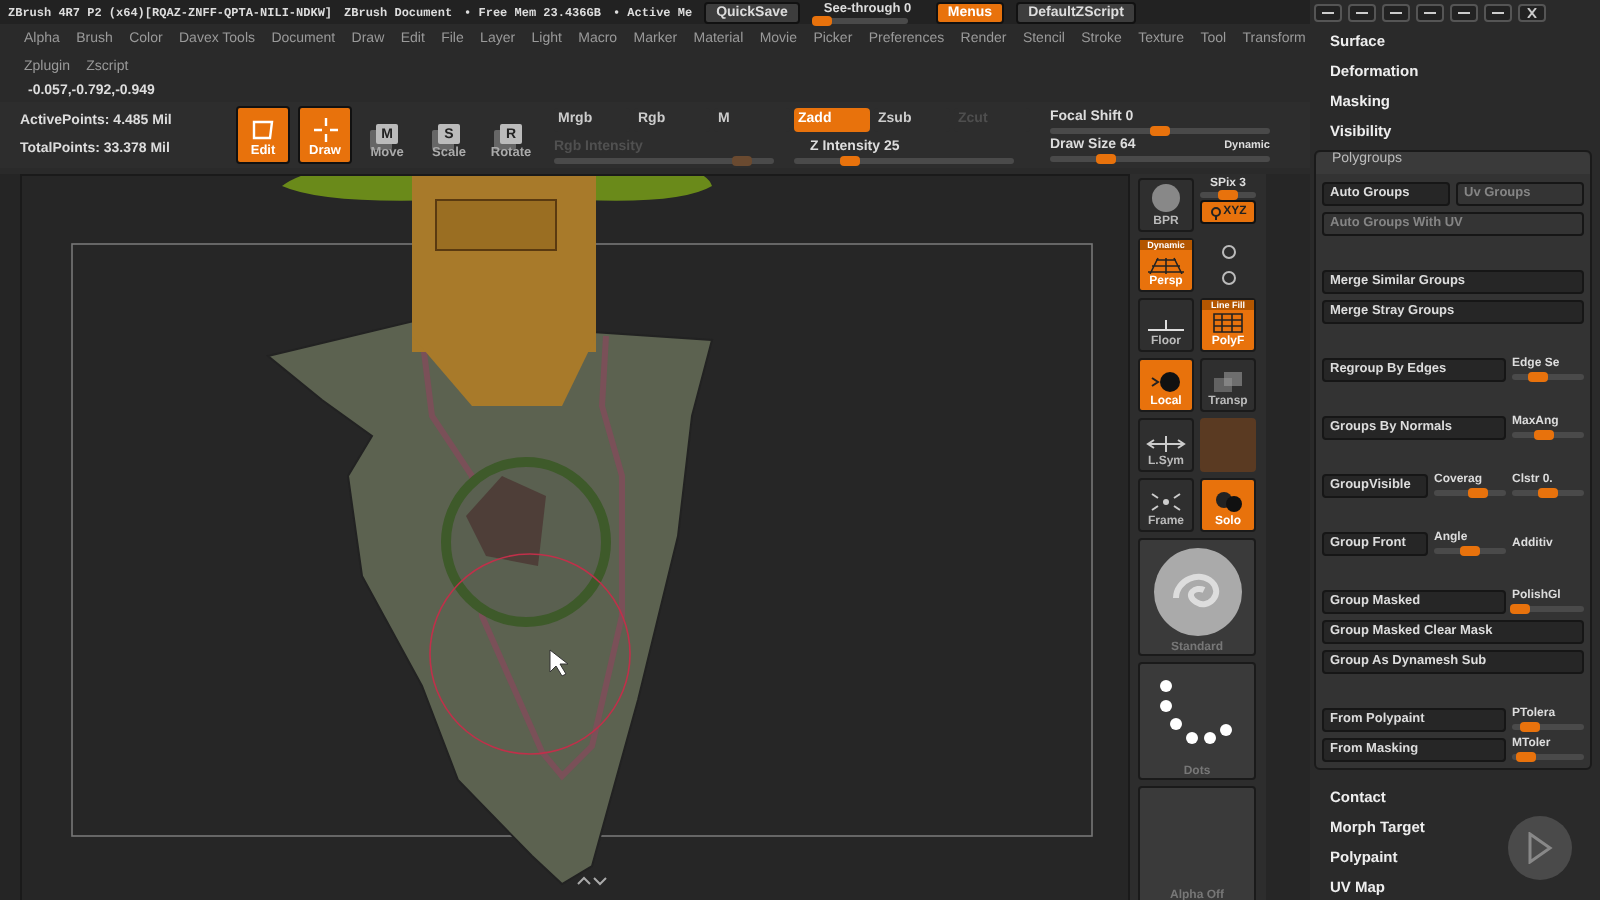 This screenshot has width=1600, height=900. What do you see at coordinates (1228, 502) in the screenshot?
I see `solo-spheres-icon` at bounding box center [1228, 502].